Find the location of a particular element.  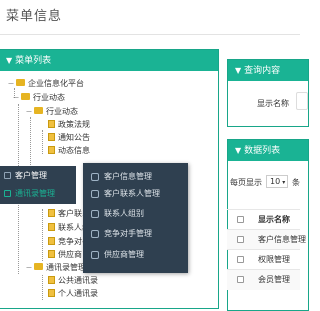

title-divider is located at coordinates (150, 34).